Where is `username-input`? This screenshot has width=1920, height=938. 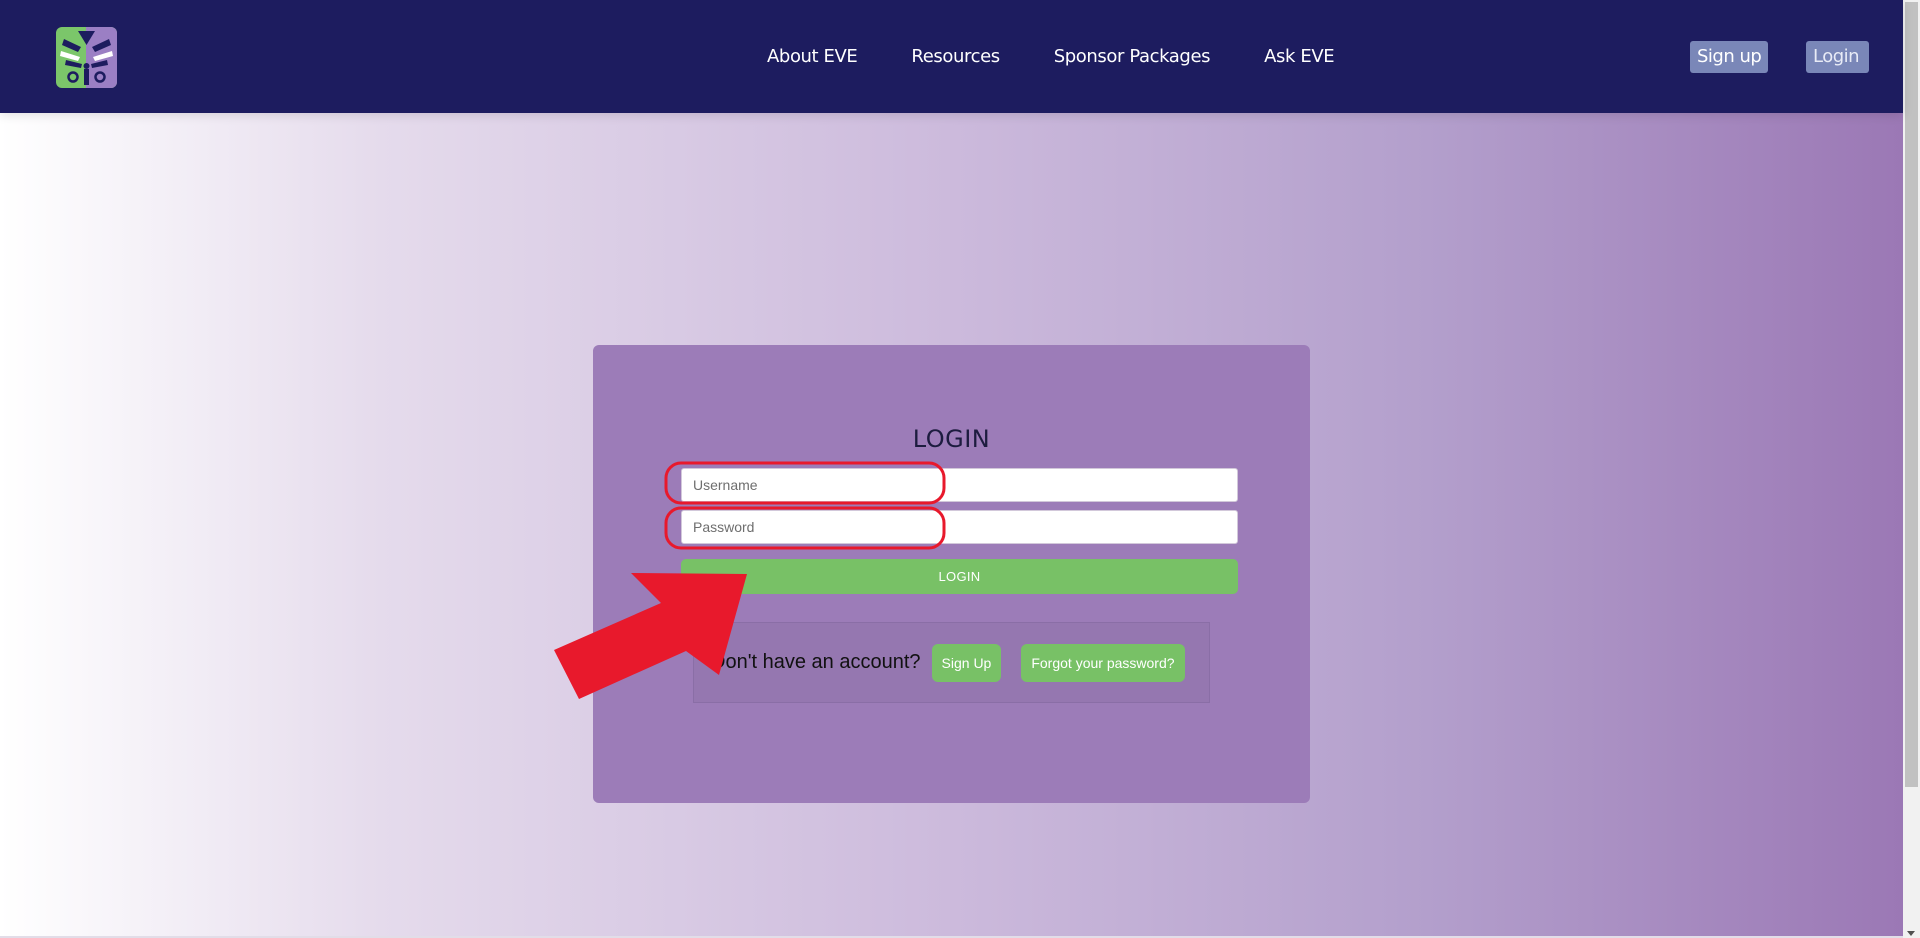
username-input is located at coordinates (959, 485).